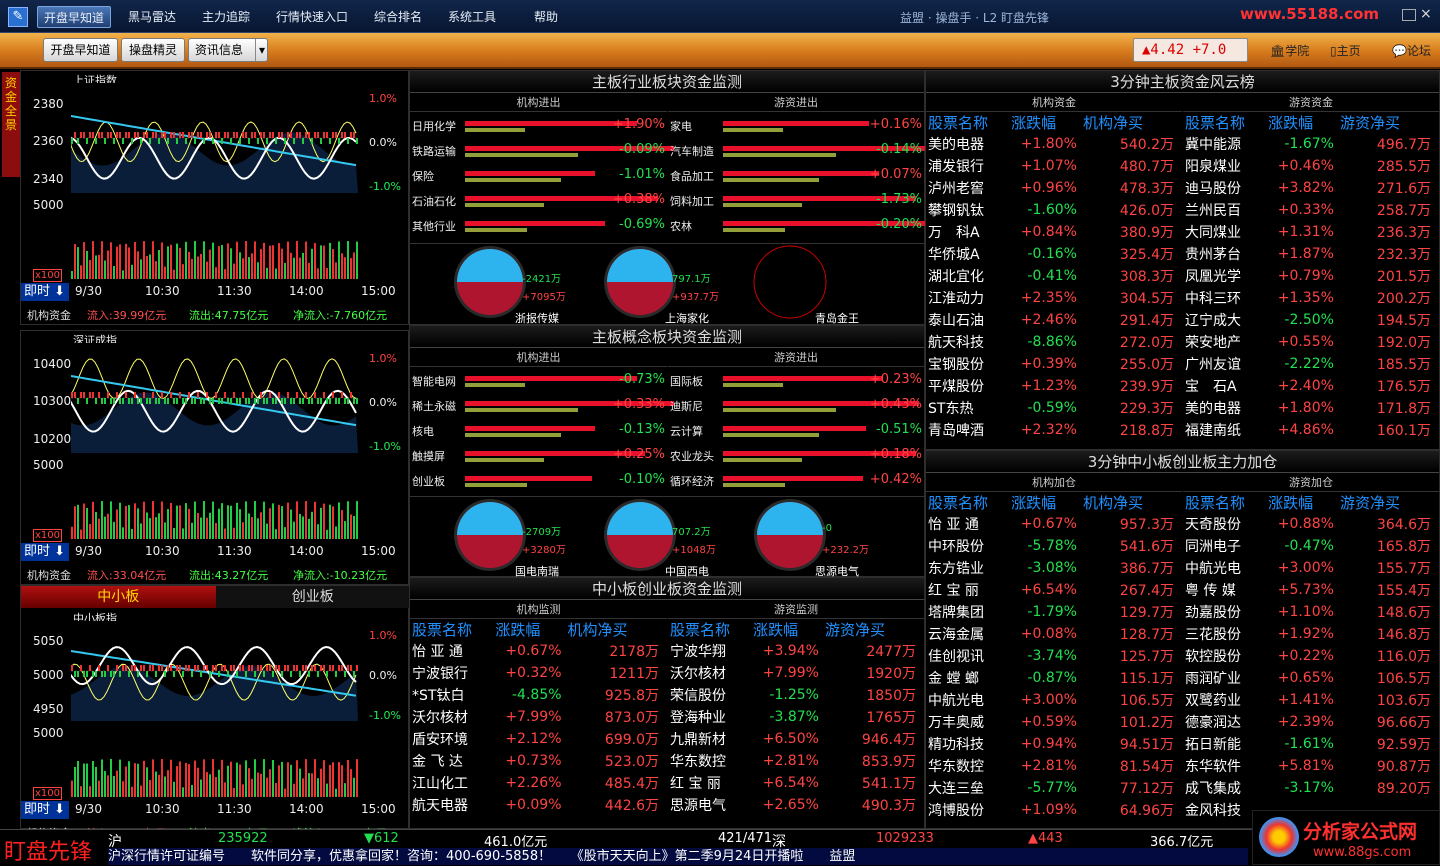  What do you see at coordinates (1054, 524) in the screenshot?
I see `table-row: 怡 亚 通 +0.67% 957.3万` at bounding box center [1054, 524].